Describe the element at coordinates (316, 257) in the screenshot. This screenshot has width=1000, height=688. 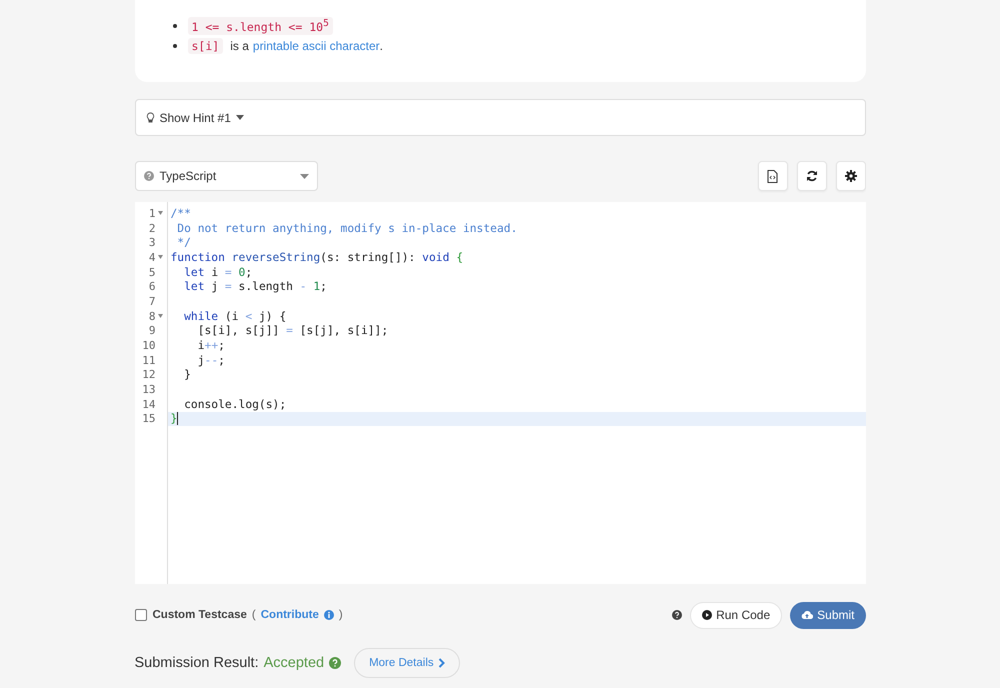
I see `code-line: function reverseString(s: string[]): void {` at that location.